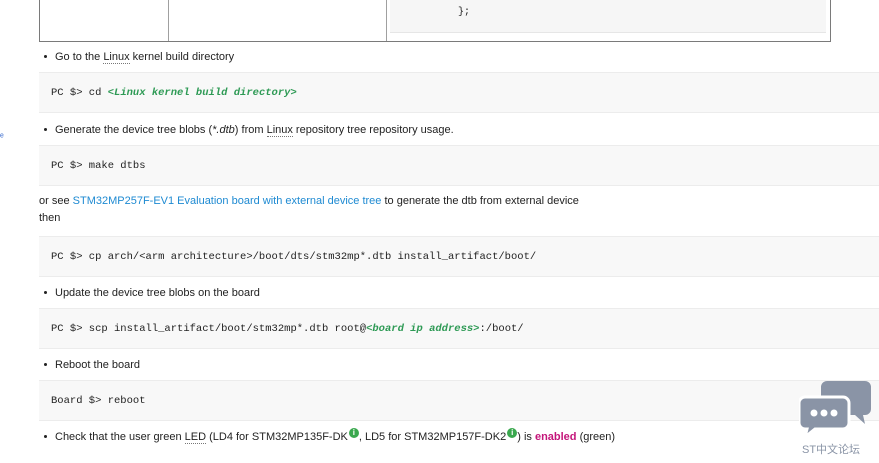 The width and height of the screenshot is (879, 463). Describe the element at coordinates (195, 437) in the screenshot. I see `led-abbr: LED` at that location.